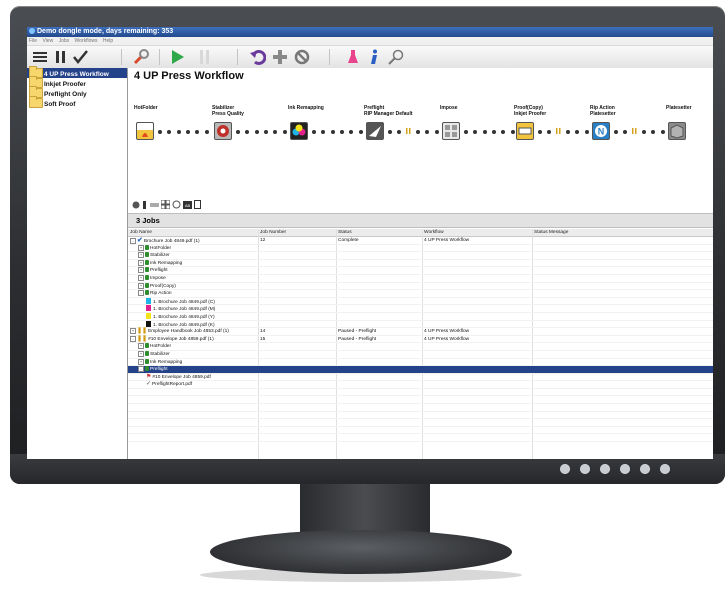 The height and width of the screenshot is (590, 727). I want to click on workflow-item-4-up-press: 4 UP Press Workflow, so click(77, 72).